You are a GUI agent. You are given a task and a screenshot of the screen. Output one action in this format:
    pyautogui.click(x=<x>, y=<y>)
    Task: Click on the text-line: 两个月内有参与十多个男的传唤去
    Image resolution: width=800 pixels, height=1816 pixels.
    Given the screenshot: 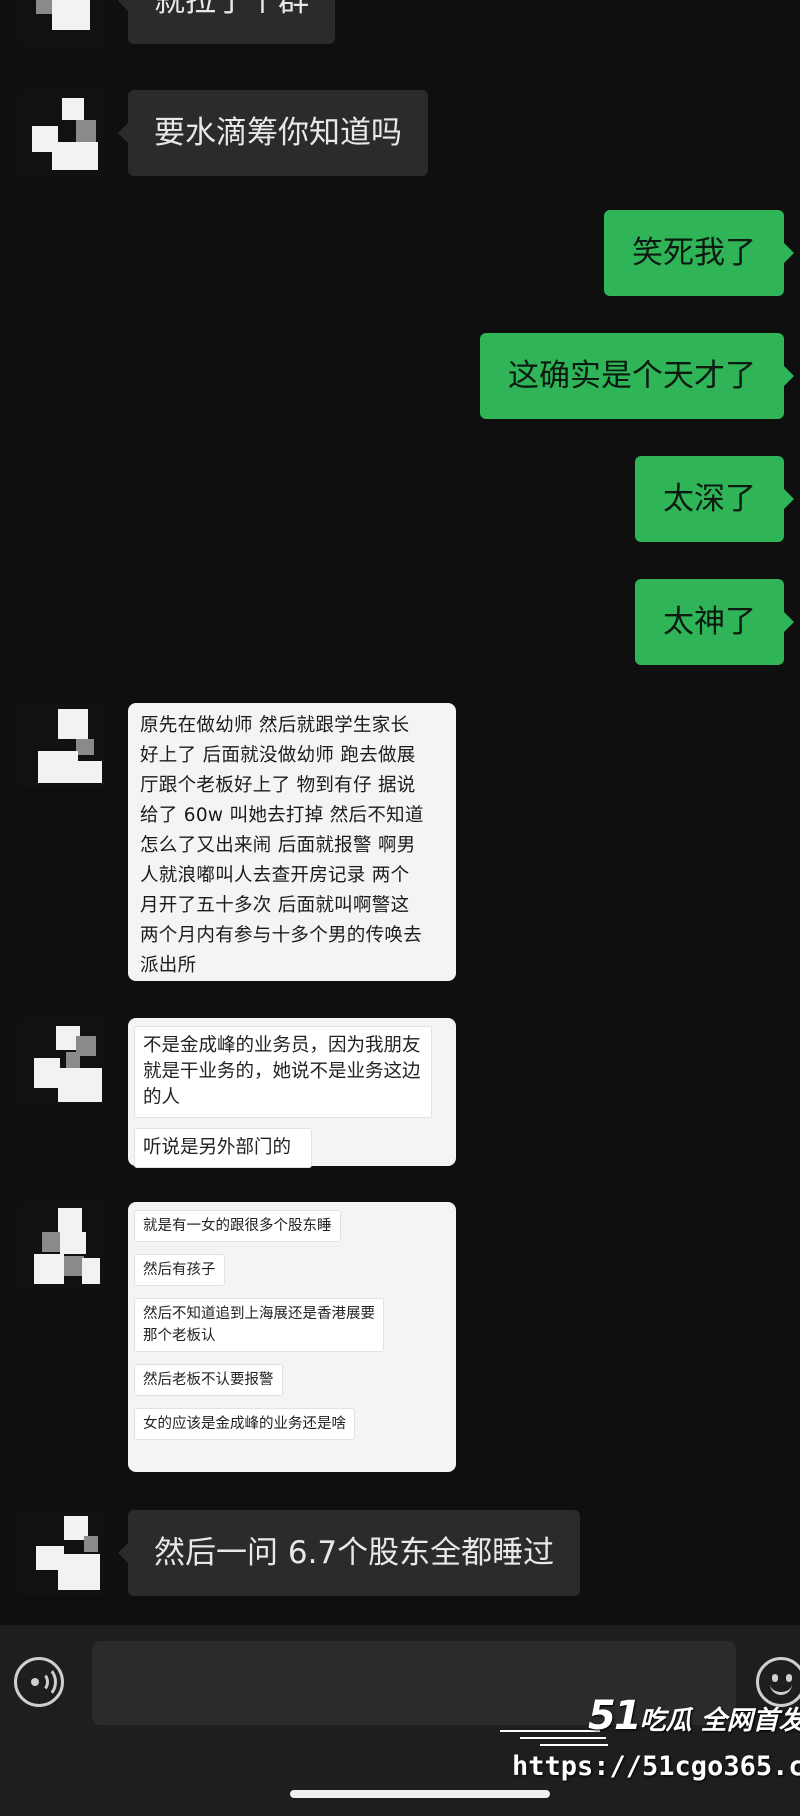 What is the action you would take?
    pyautogui.click(x=281, y=935)
    